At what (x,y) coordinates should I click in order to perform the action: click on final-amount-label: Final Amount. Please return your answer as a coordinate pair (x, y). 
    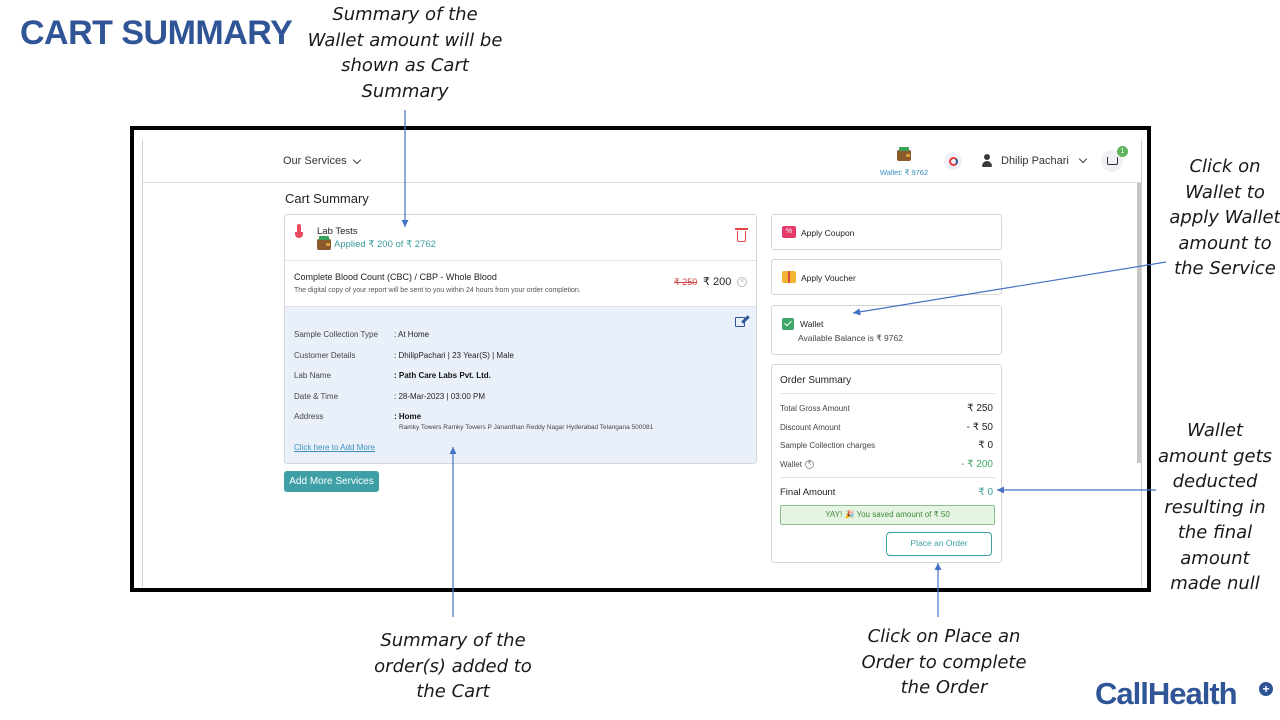
    Looking at the image, I should click on (808, 492).